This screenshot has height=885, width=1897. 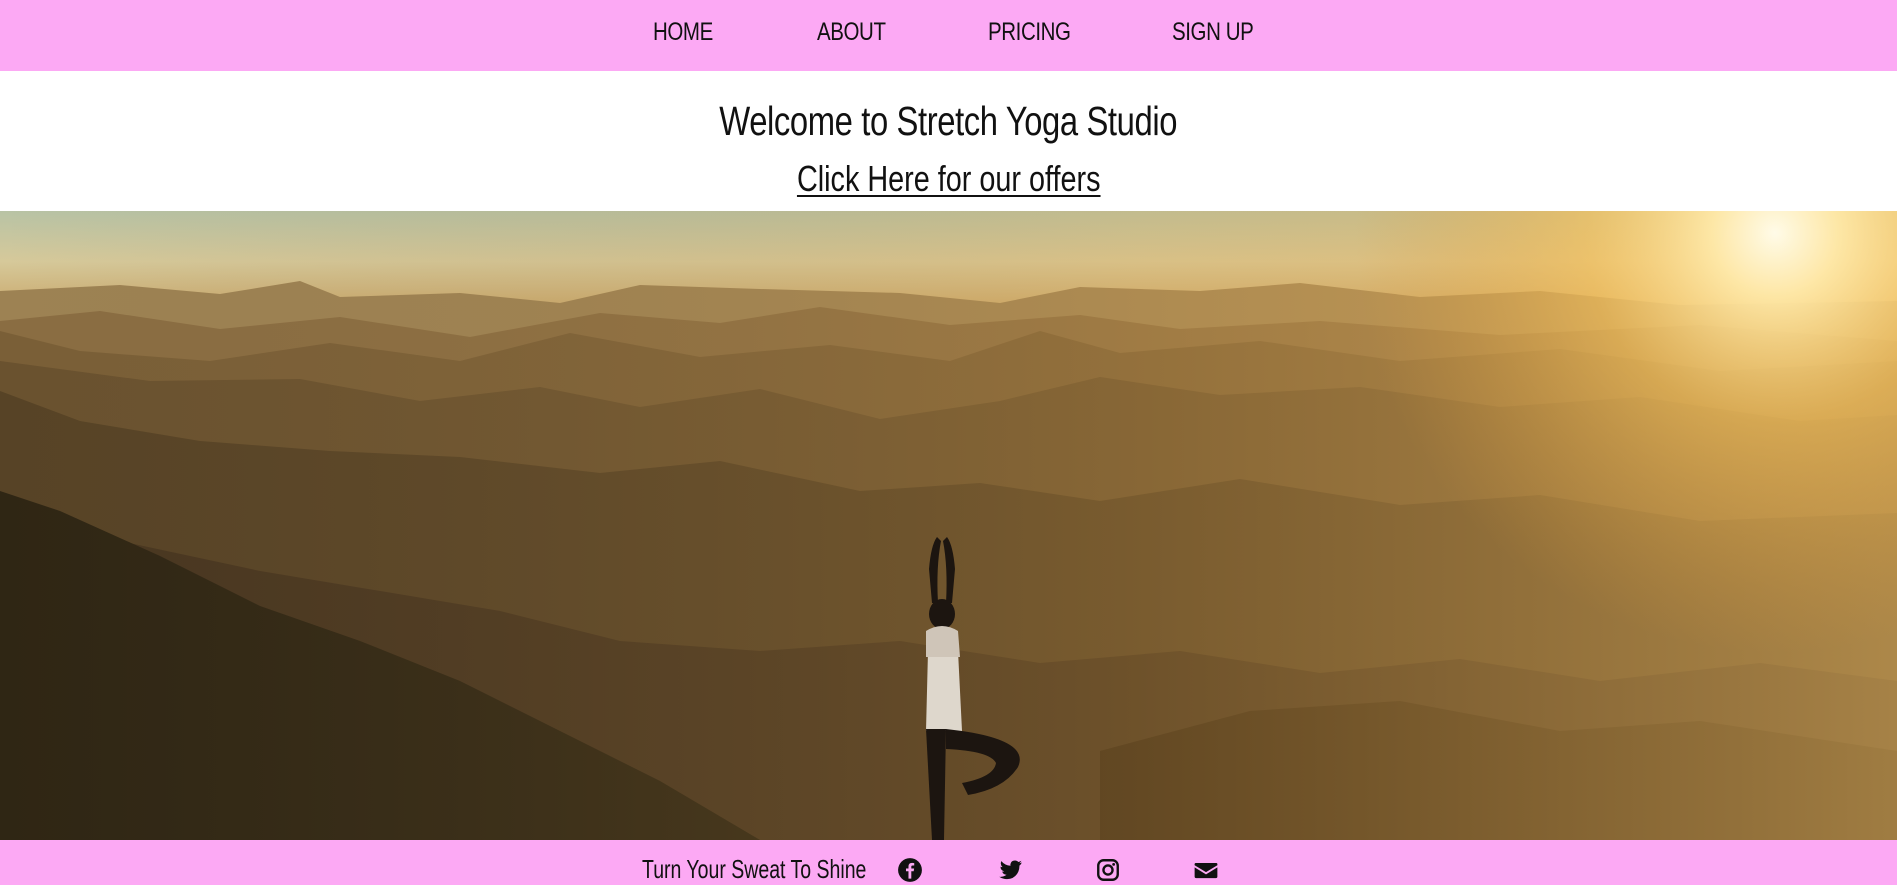 I want to click on facebook-icon, so click(x=910, y=870).